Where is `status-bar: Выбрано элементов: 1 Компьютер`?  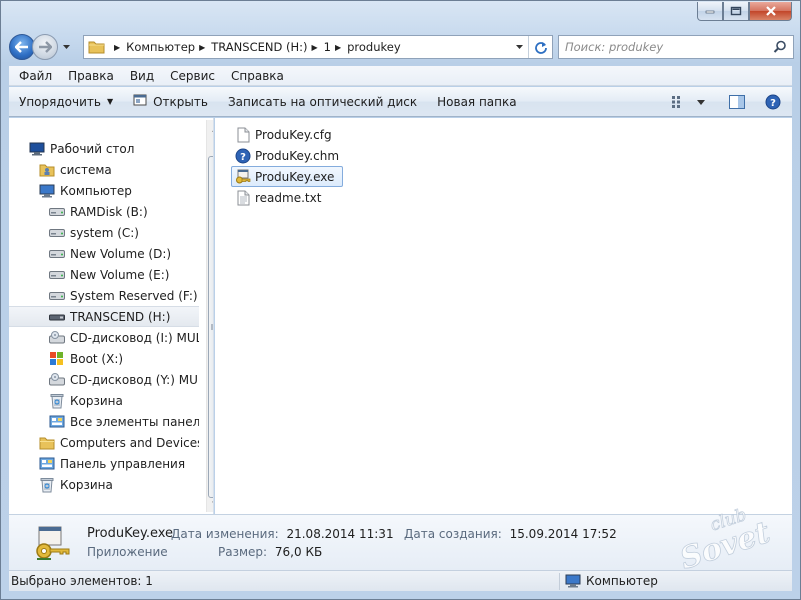 status-bar: Выбрано элементов: 1 Компьютер is located at coordinates (400, 580).